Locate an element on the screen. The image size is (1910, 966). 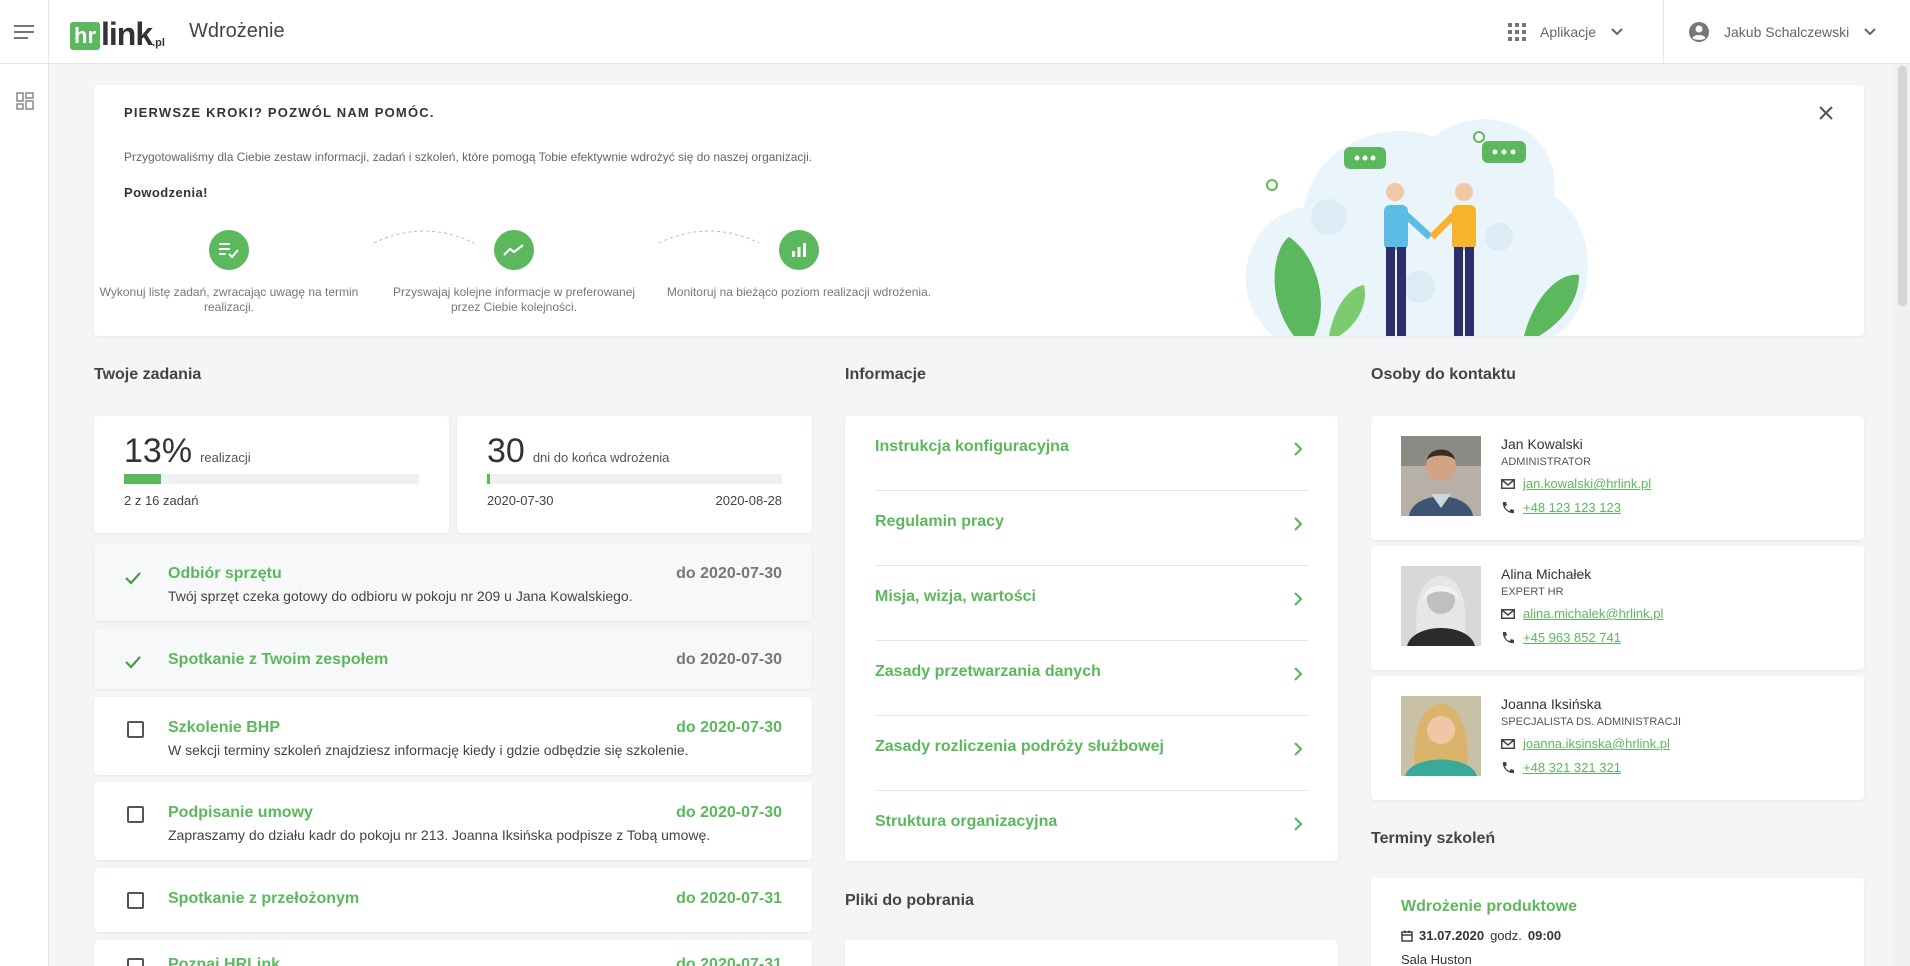
contact-role: EXPERT HR is located at coordinates (1532, 592).